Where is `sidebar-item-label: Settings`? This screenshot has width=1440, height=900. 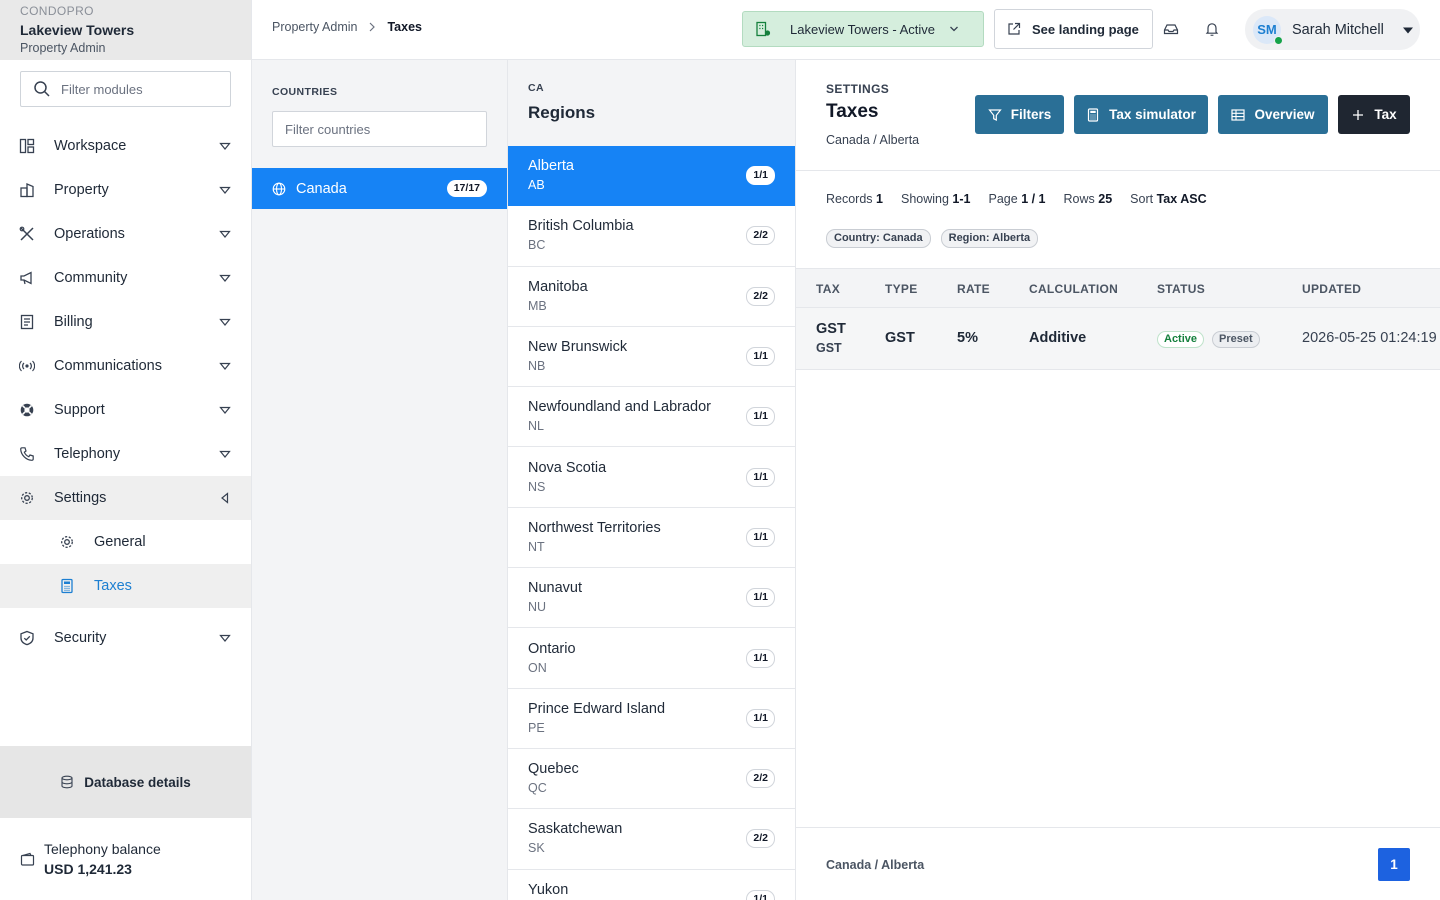 sidebar-item-label: Settings is located at coordinates (80, 498).